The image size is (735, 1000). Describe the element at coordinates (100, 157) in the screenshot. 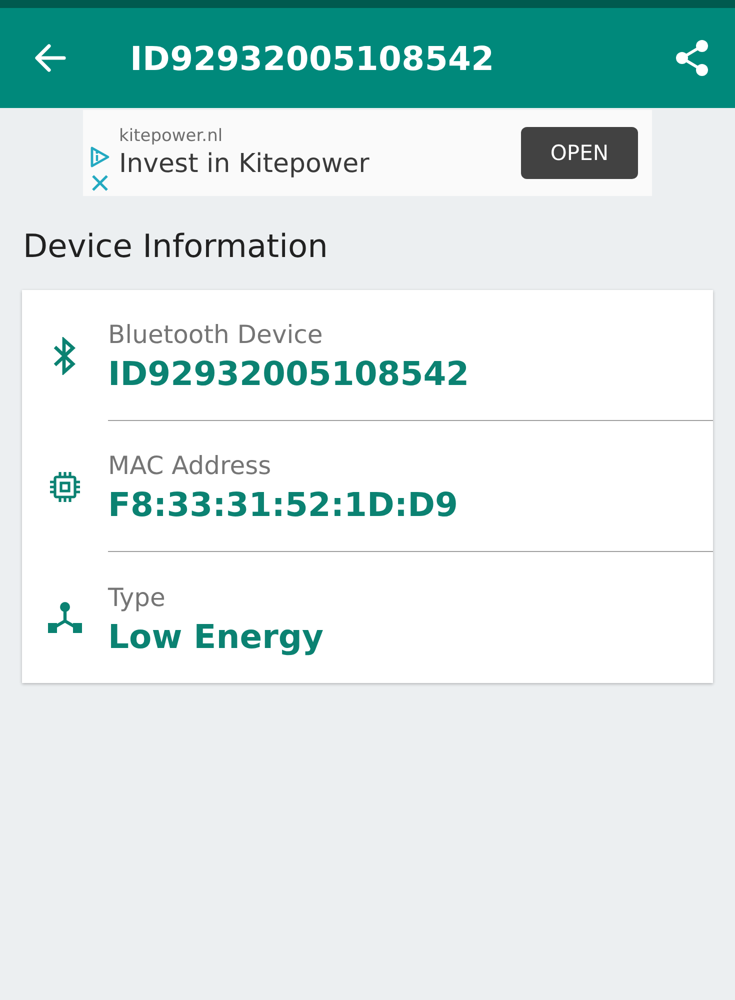

I see `play-info-icon` at that location.